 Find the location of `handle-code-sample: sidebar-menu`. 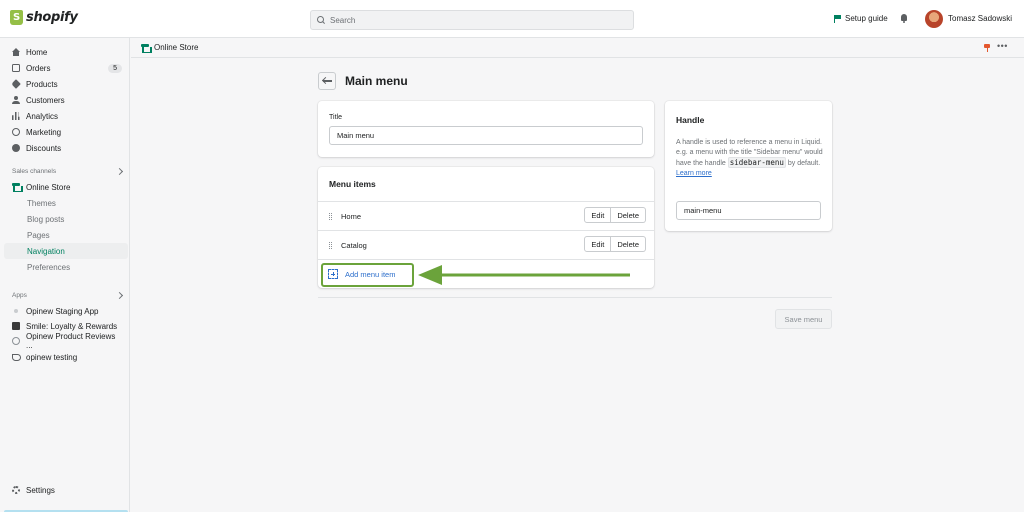

handle-code-sample: sidebar-menu is located at coordinates (756, 162).